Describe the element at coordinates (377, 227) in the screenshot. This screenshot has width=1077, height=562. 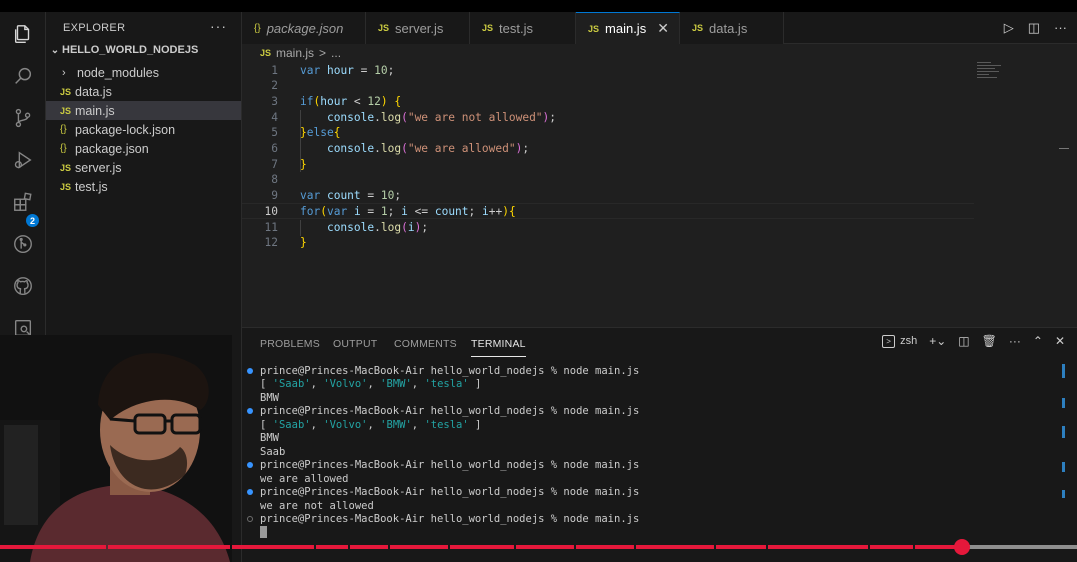
I see `code-text: console.log(i);` at that location.